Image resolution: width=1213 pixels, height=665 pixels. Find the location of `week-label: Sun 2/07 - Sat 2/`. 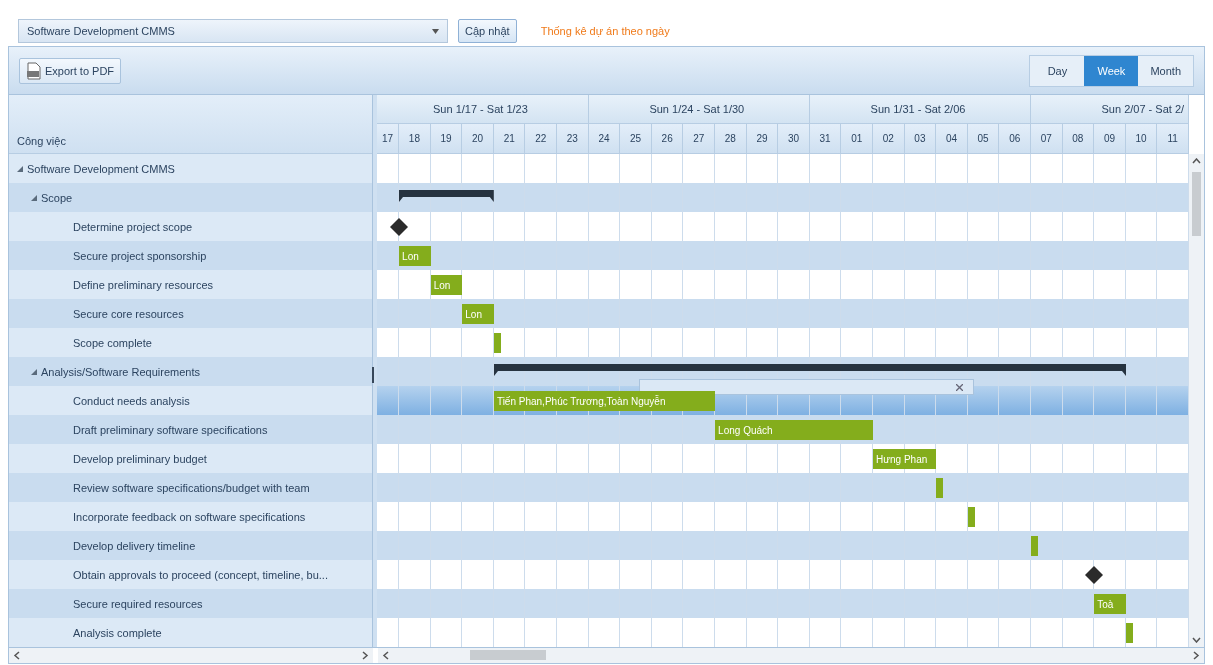

week-label: Sun 2/07 - Sat 2/ is located at coordinates (1143, 109).